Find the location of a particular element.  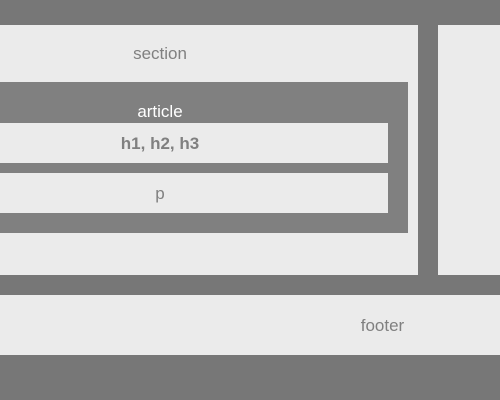

aside-box is located at coordinates (469, 150).